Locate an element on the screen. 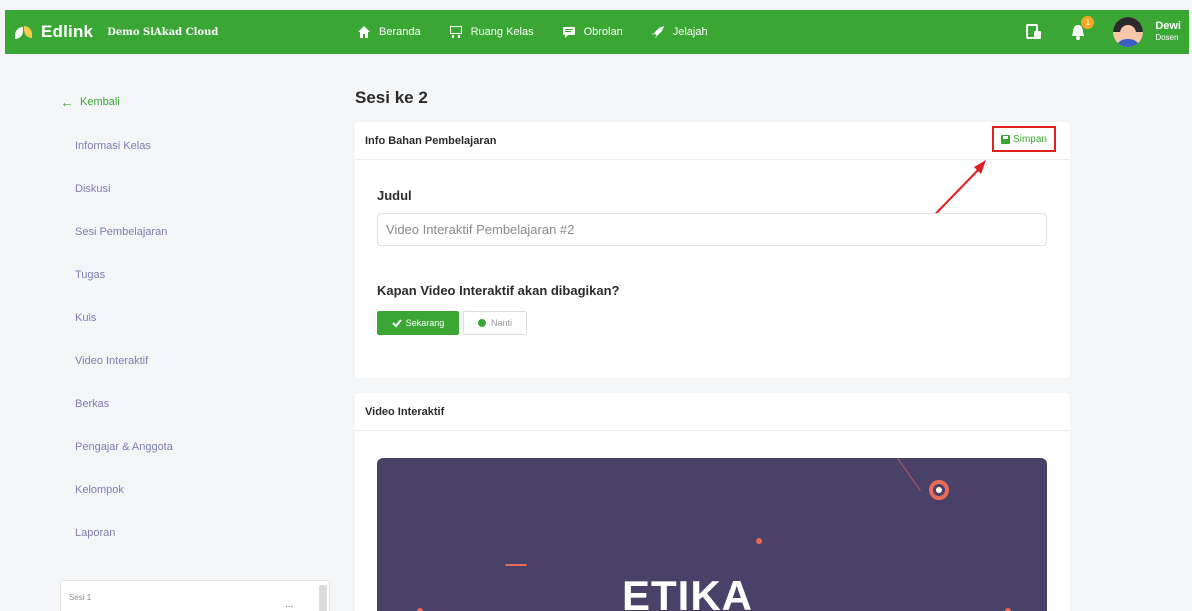  back-link: ← Kembali is located at coordinates (90, 102).